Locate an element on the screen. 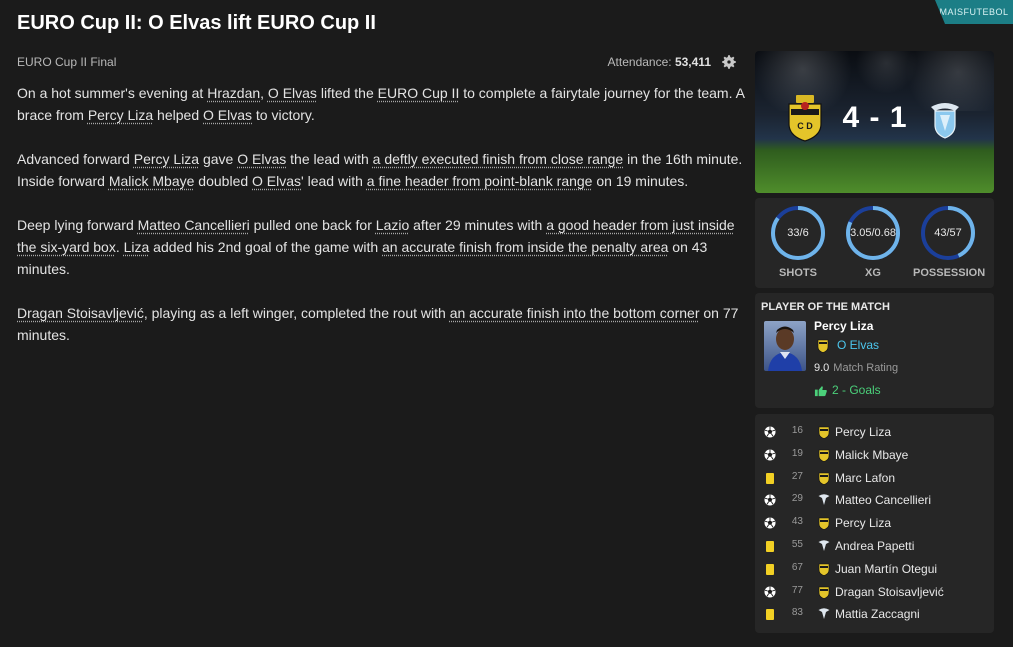 The image size is (1013, 647). event-minute: 16 is located at coordinates (797, 430).